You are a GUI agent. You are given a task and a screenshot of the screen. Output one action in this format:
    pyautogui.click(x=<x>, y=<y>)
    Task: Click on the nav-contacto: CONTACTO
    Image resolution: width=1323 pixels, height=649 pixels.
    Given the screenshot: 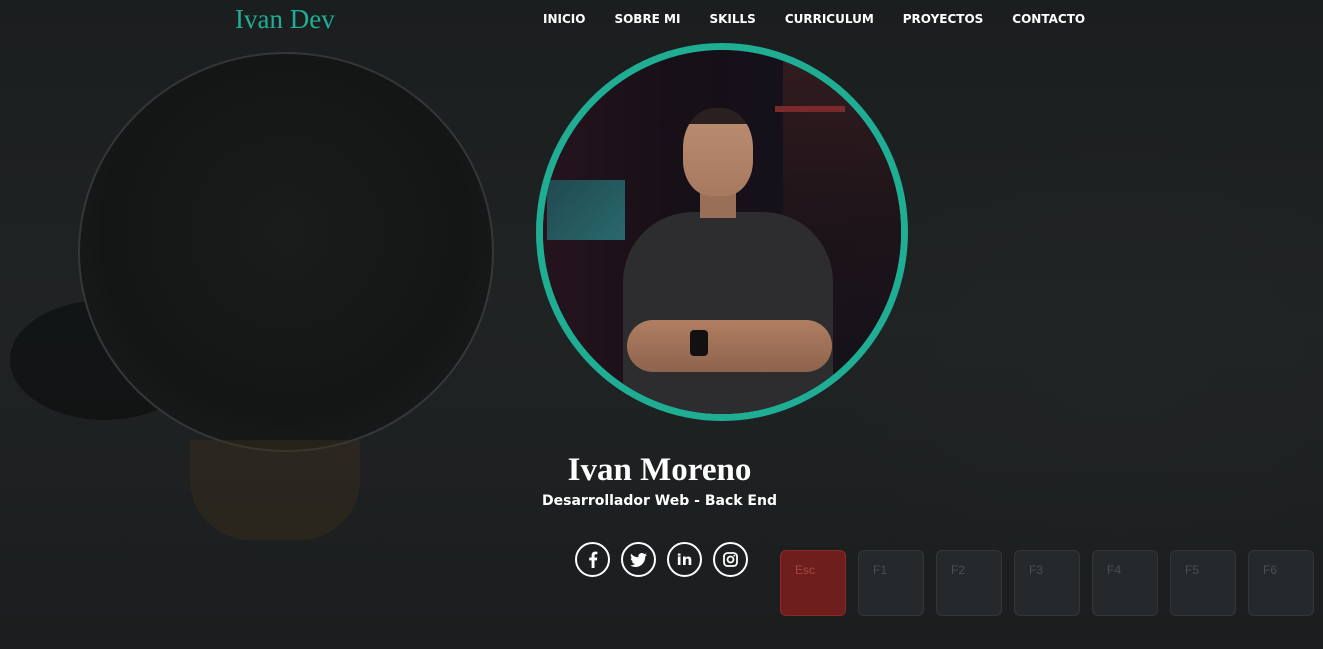 What is the action you would take?
    pyautogui.click(x=1048, y=19)
    